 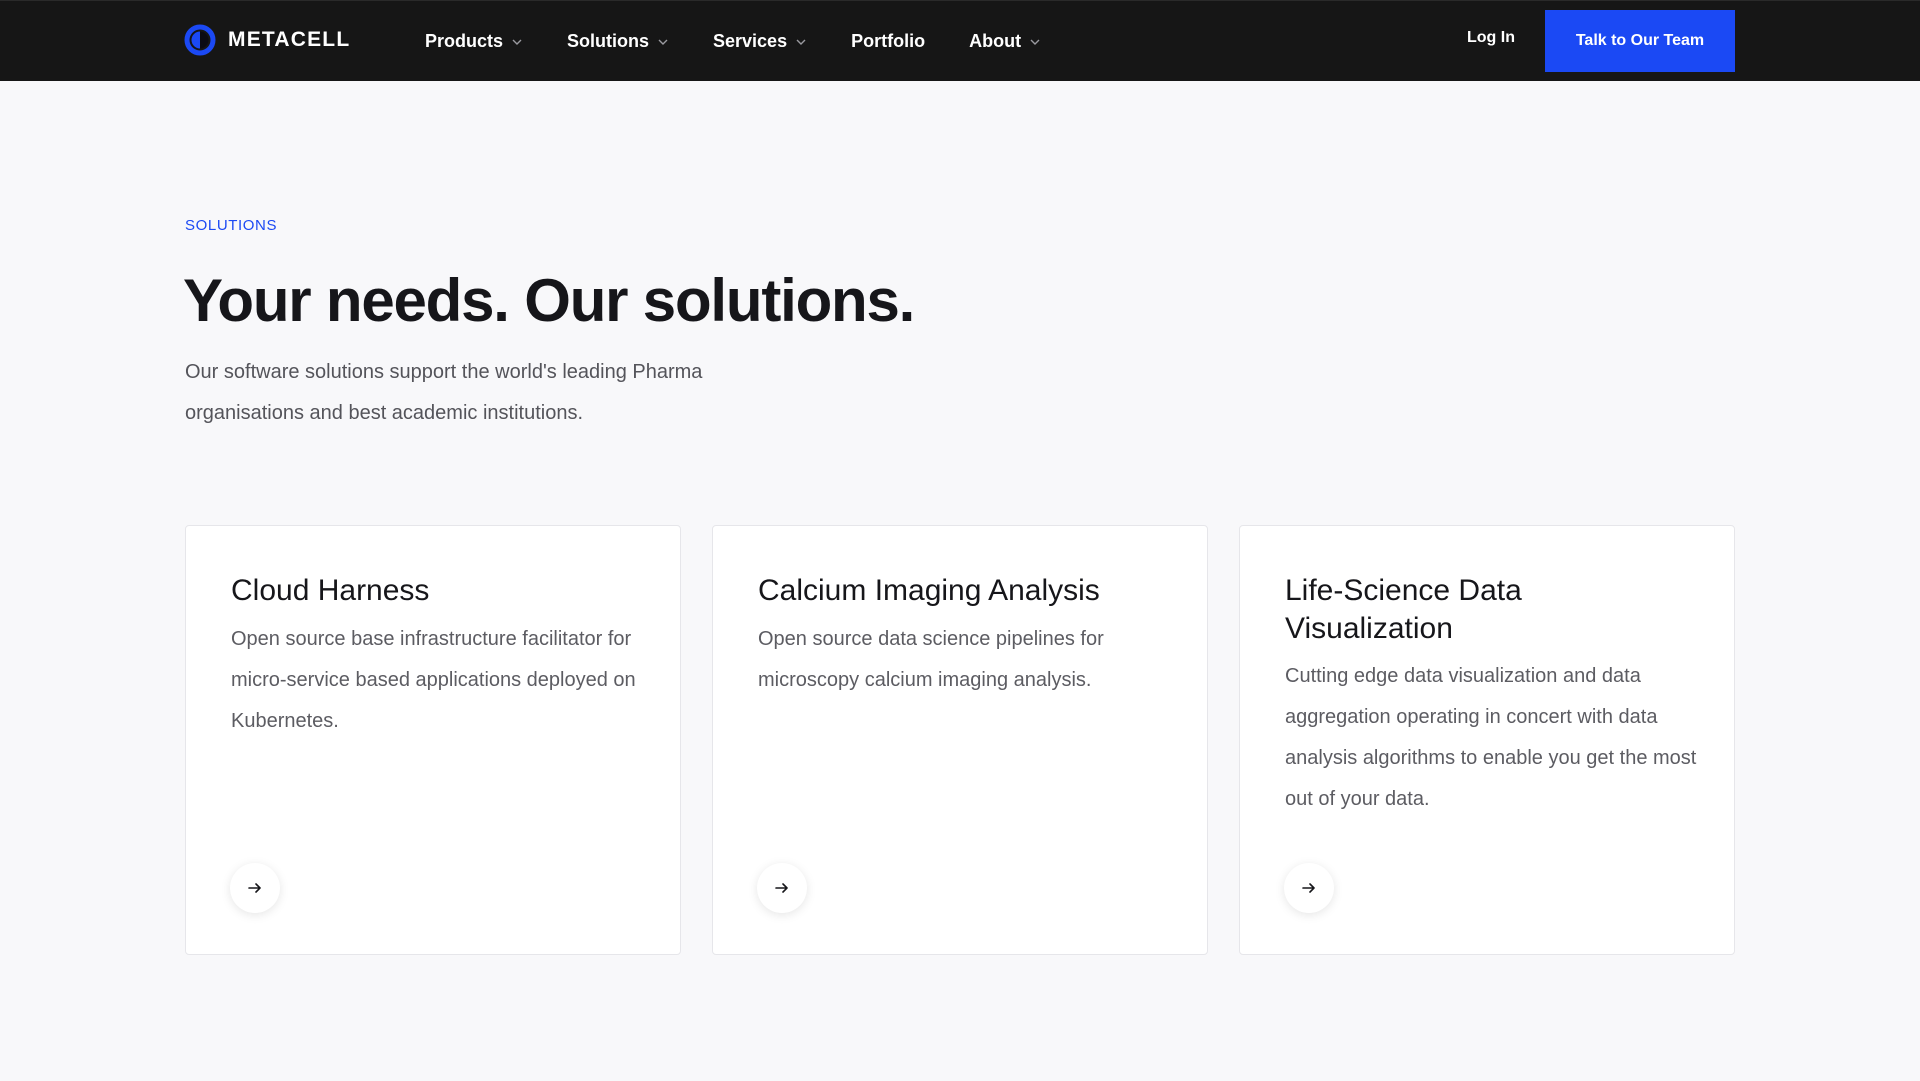 What do you see at coordinates (289, 39) in the screenshot?
I see `logo-wordmark: METACELL` at bounding box center [289, 39].